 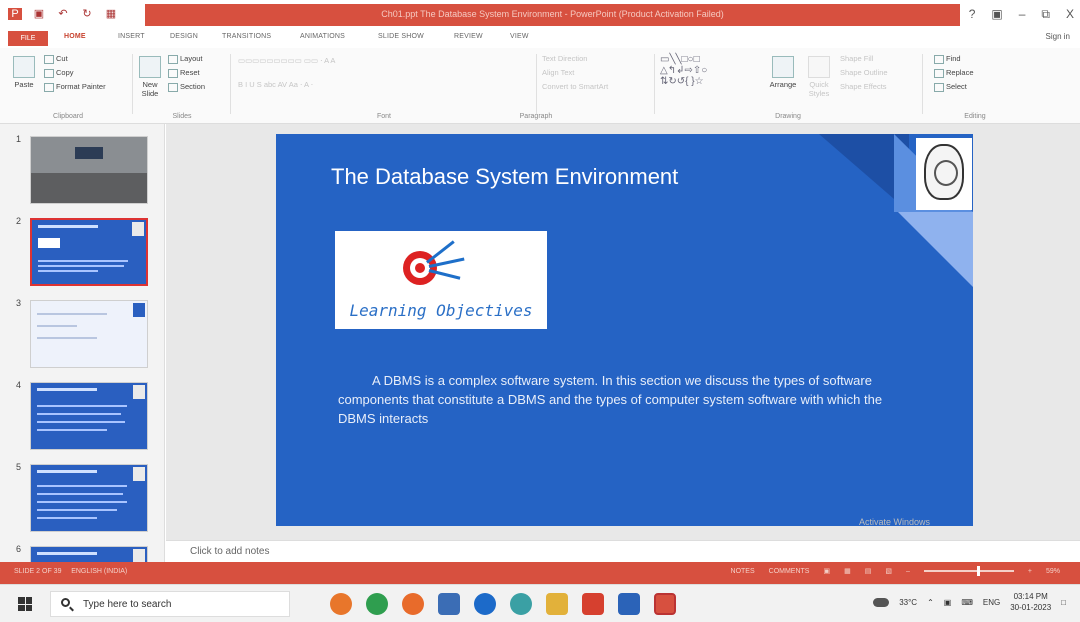 What do you see at coordinates (521, 604) in the screenshot?
I see `edge-icon` at bounding box center [521, 604].